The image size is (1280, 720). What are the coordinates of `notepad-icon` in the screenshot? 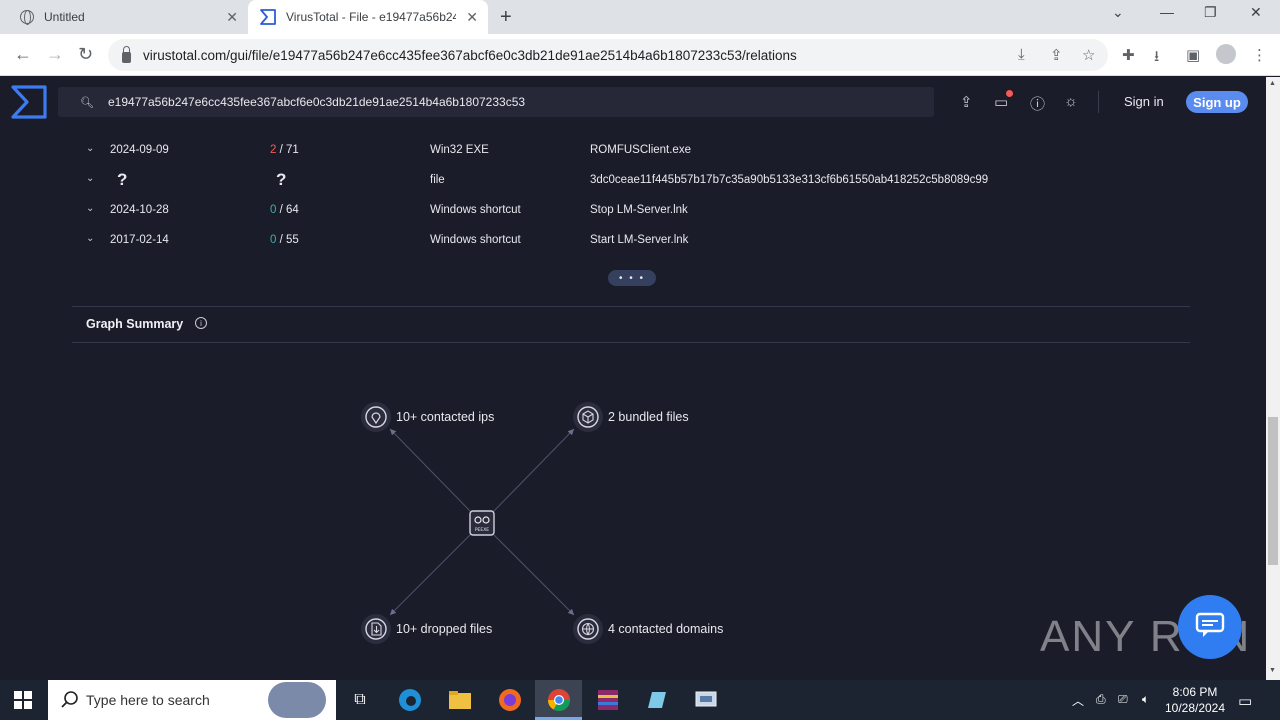 It's located at (656, 700).